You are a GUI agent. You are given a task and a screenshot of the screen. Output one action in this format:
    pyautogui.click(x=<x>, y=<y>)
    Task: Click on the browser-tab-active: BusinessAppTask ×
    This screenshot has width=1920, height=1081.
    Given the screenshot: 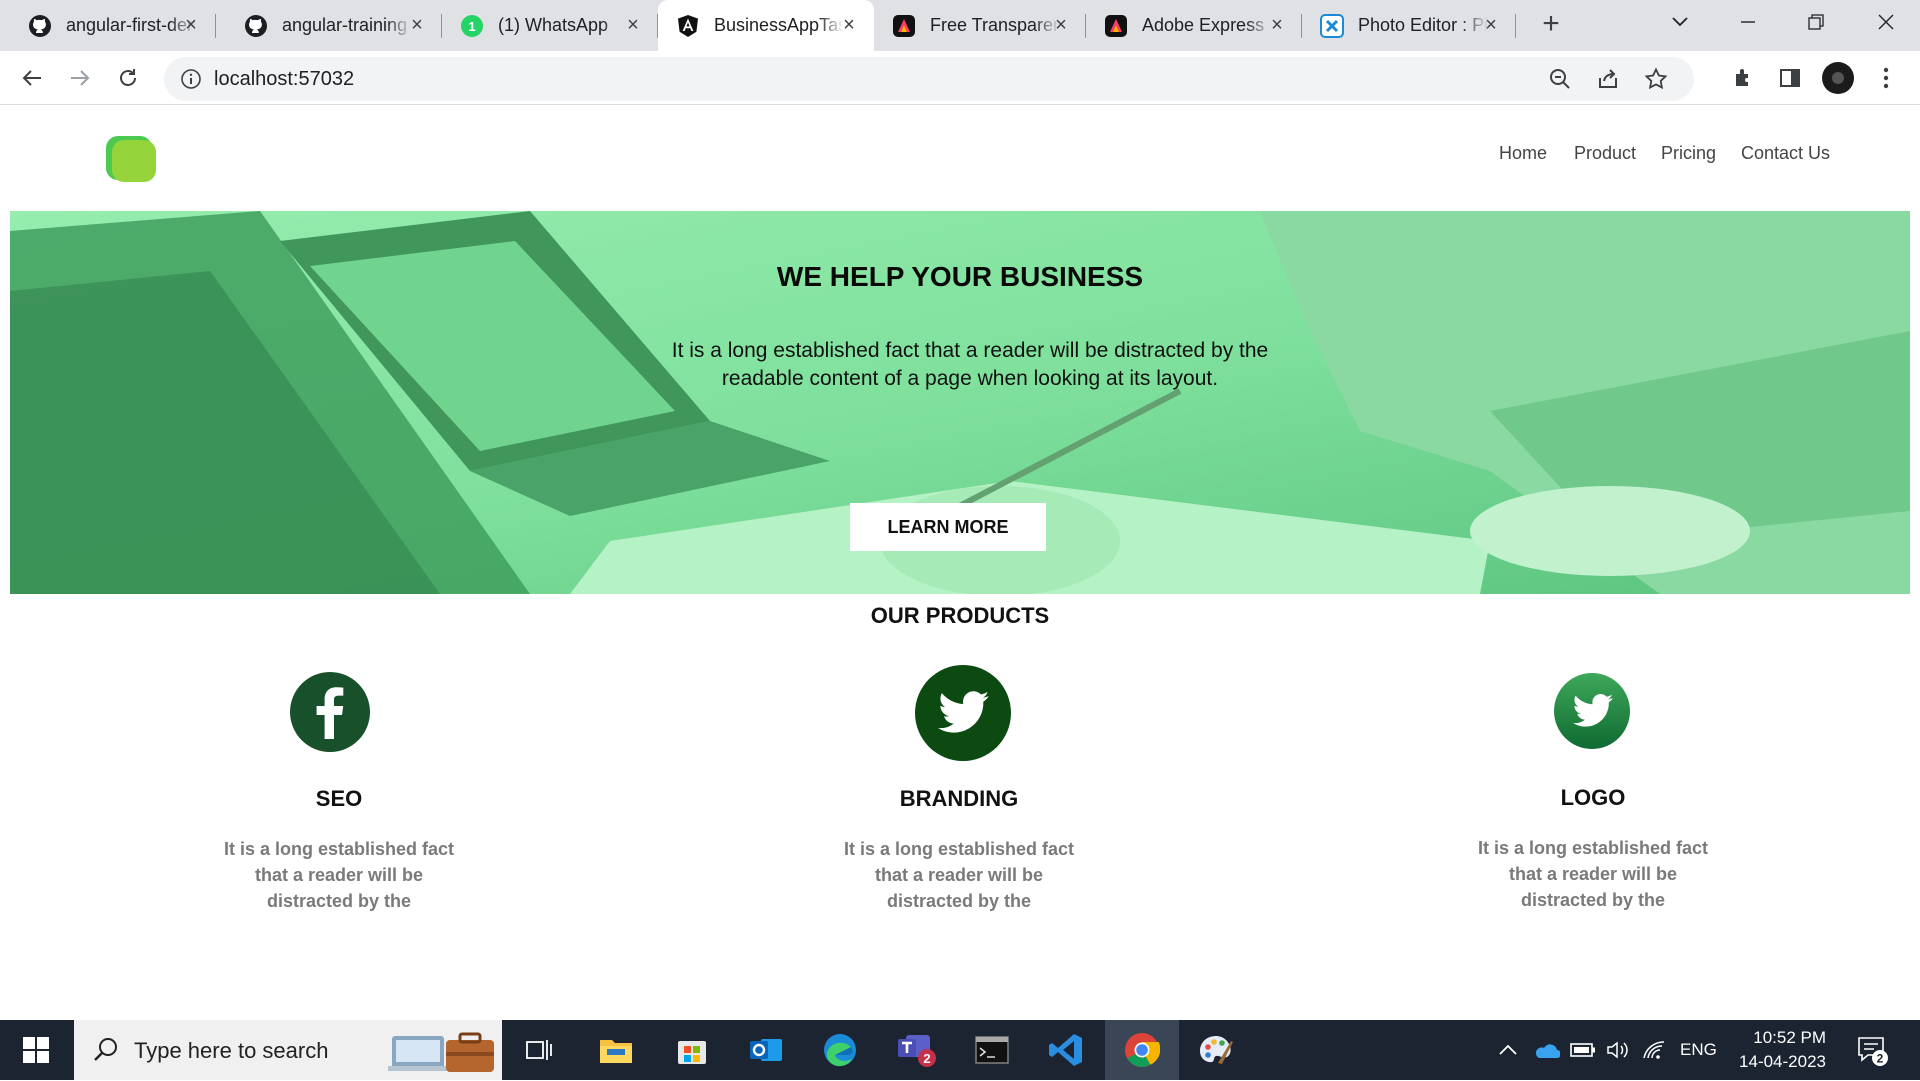 What is the action you would take?
    pyautogui.click(x=766, y=25)
    